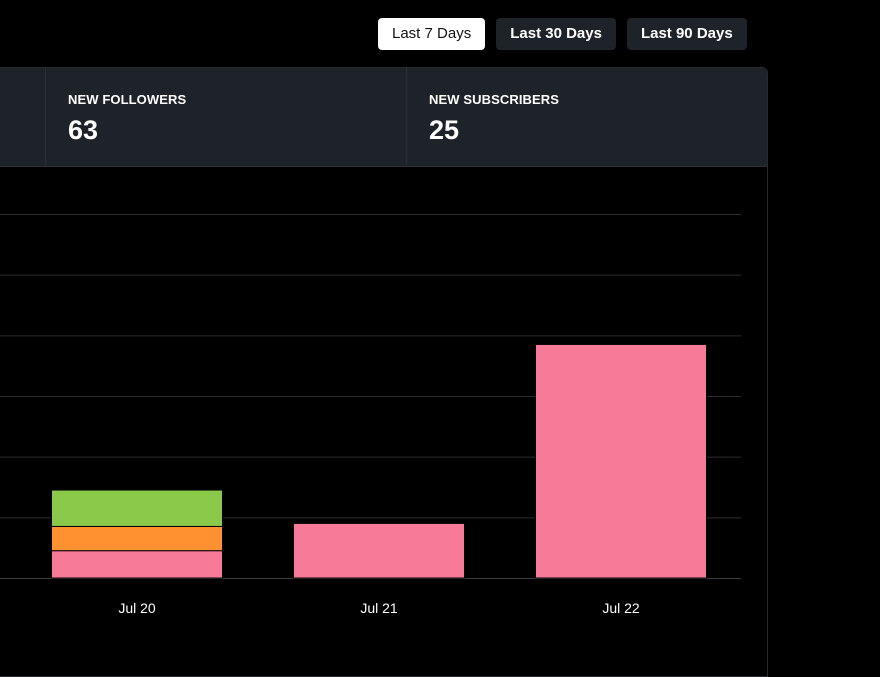 The height and width of the screenshot is (677, 880). I want to click on x-tick-label: Jul 20, so click(137, 608).